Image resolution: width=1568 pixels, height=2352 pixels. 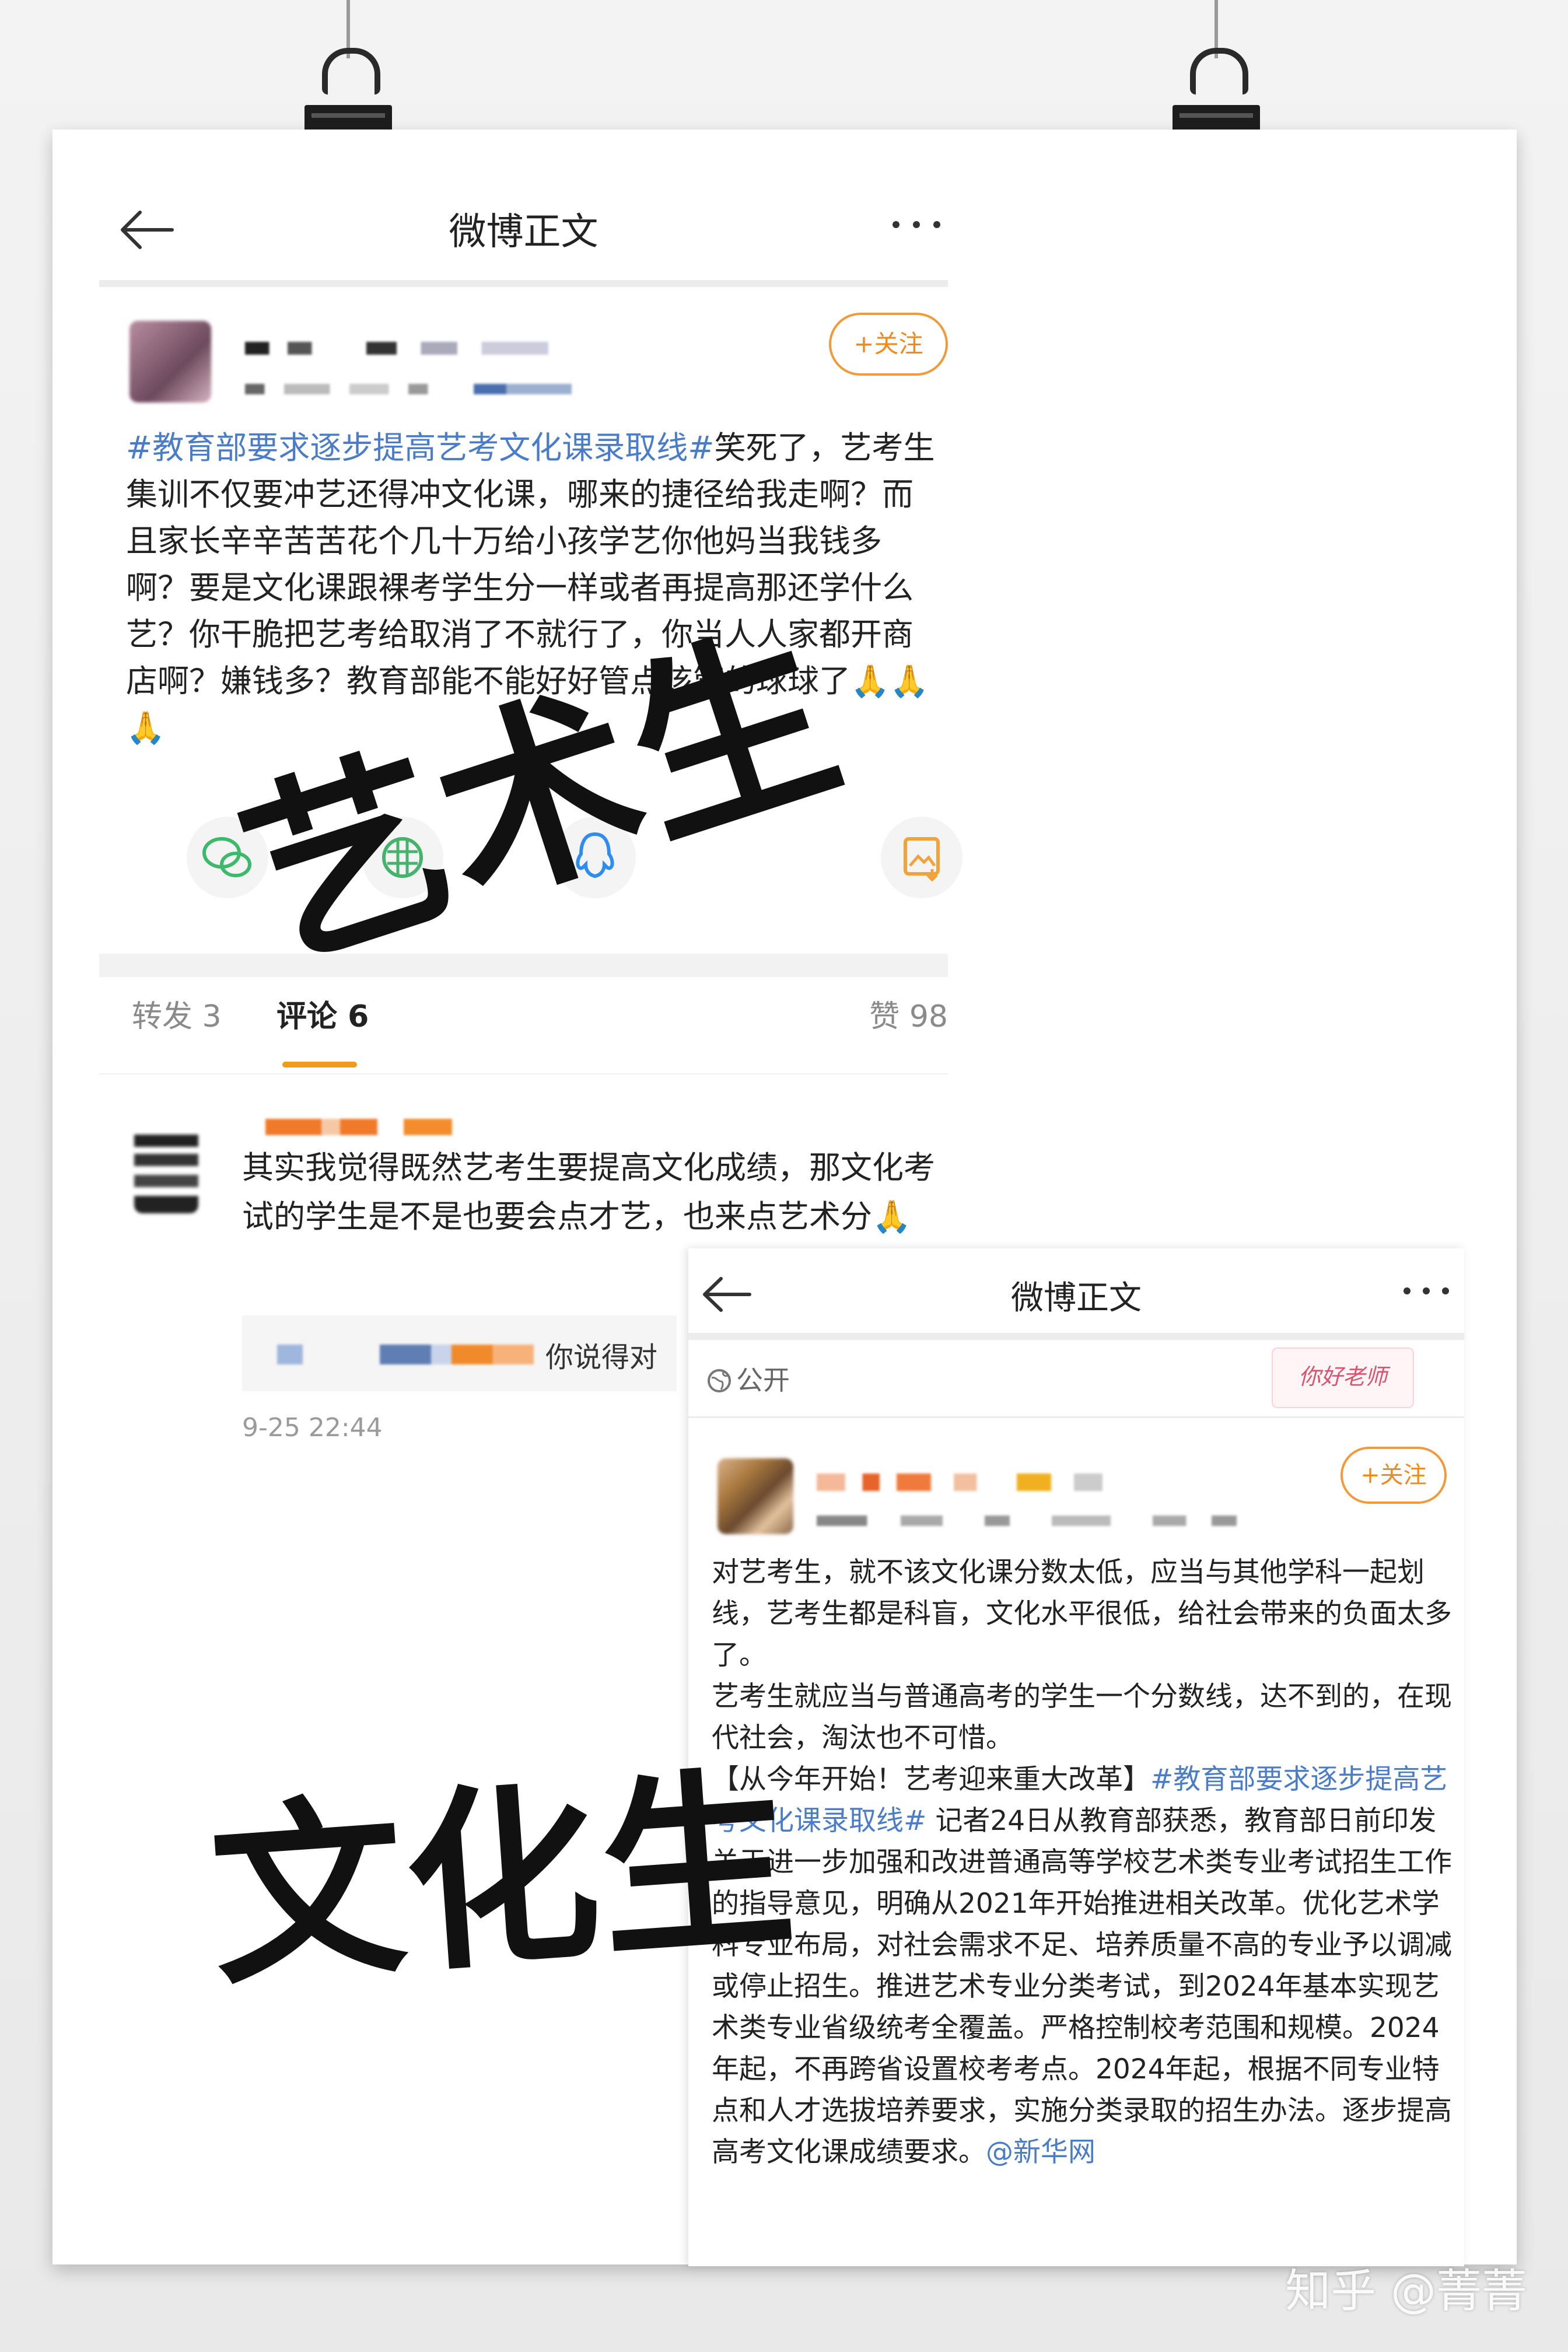 I want to click on comment-timestamp: 9-25 22:44, so click(x=312, y=1428).